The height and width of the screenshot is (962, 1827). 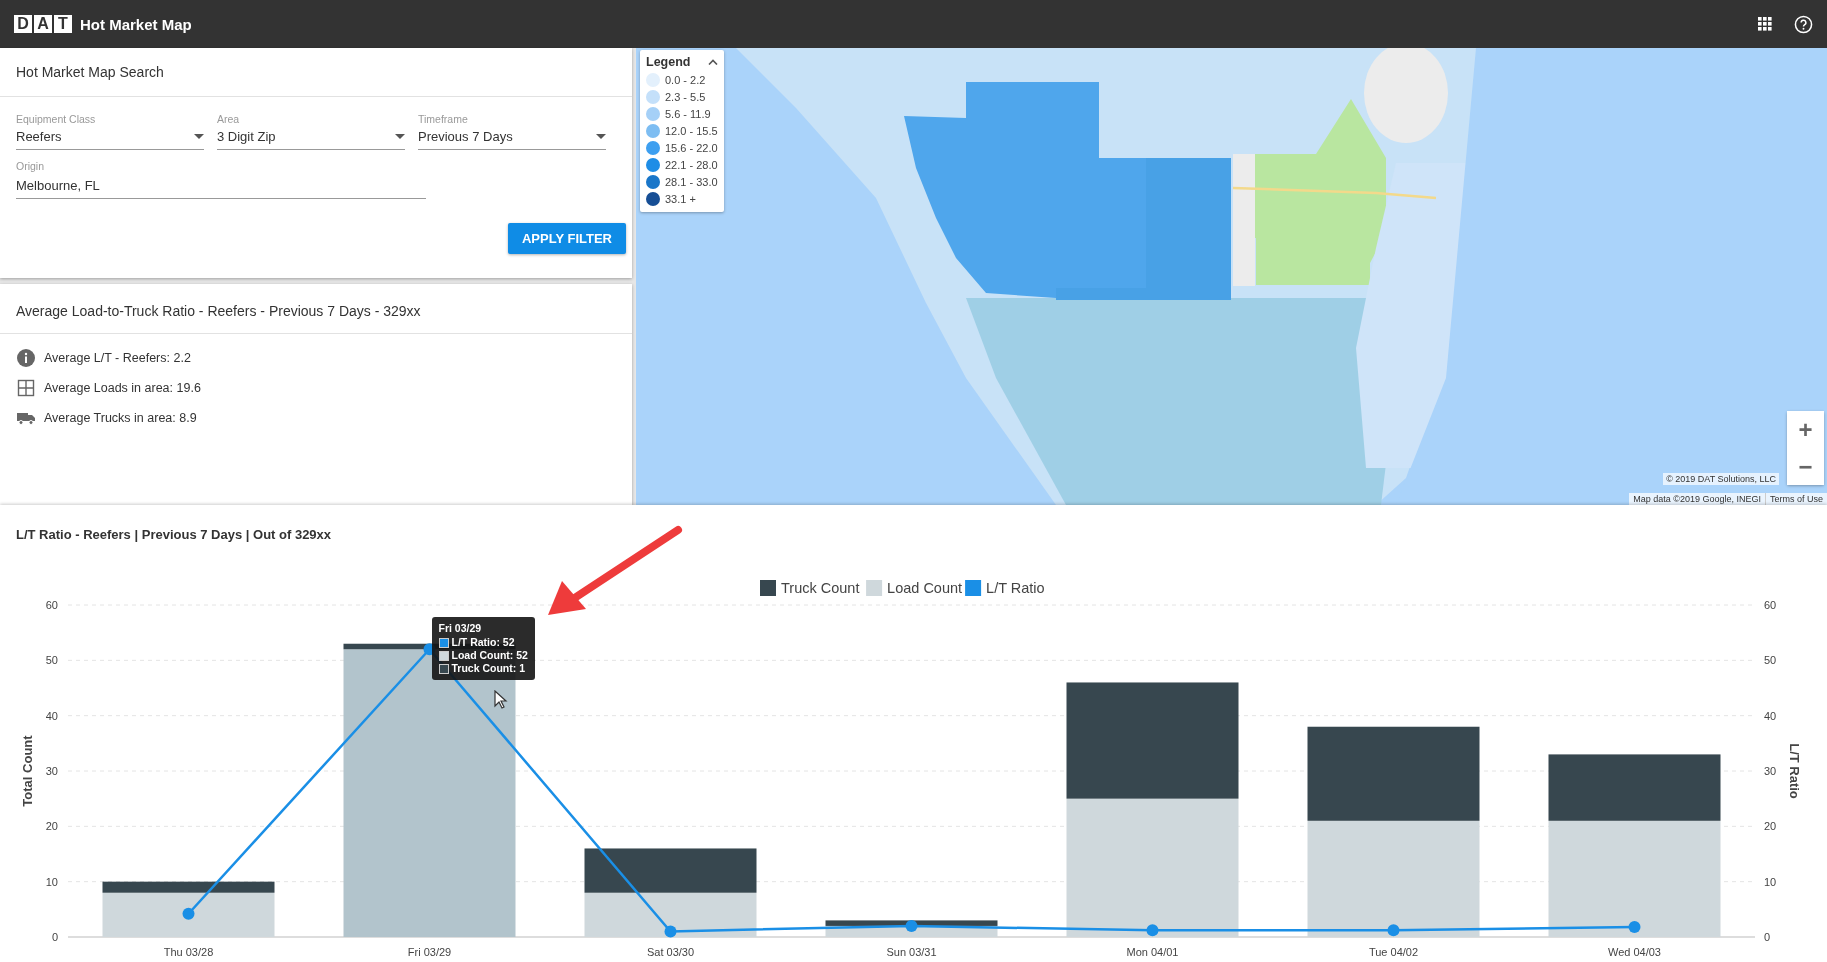 What do you see at coordinates (483, 642) in the screenshot?
I see `tooltip-text: L/T Ratio: 52` at bounding box center [483, 642].